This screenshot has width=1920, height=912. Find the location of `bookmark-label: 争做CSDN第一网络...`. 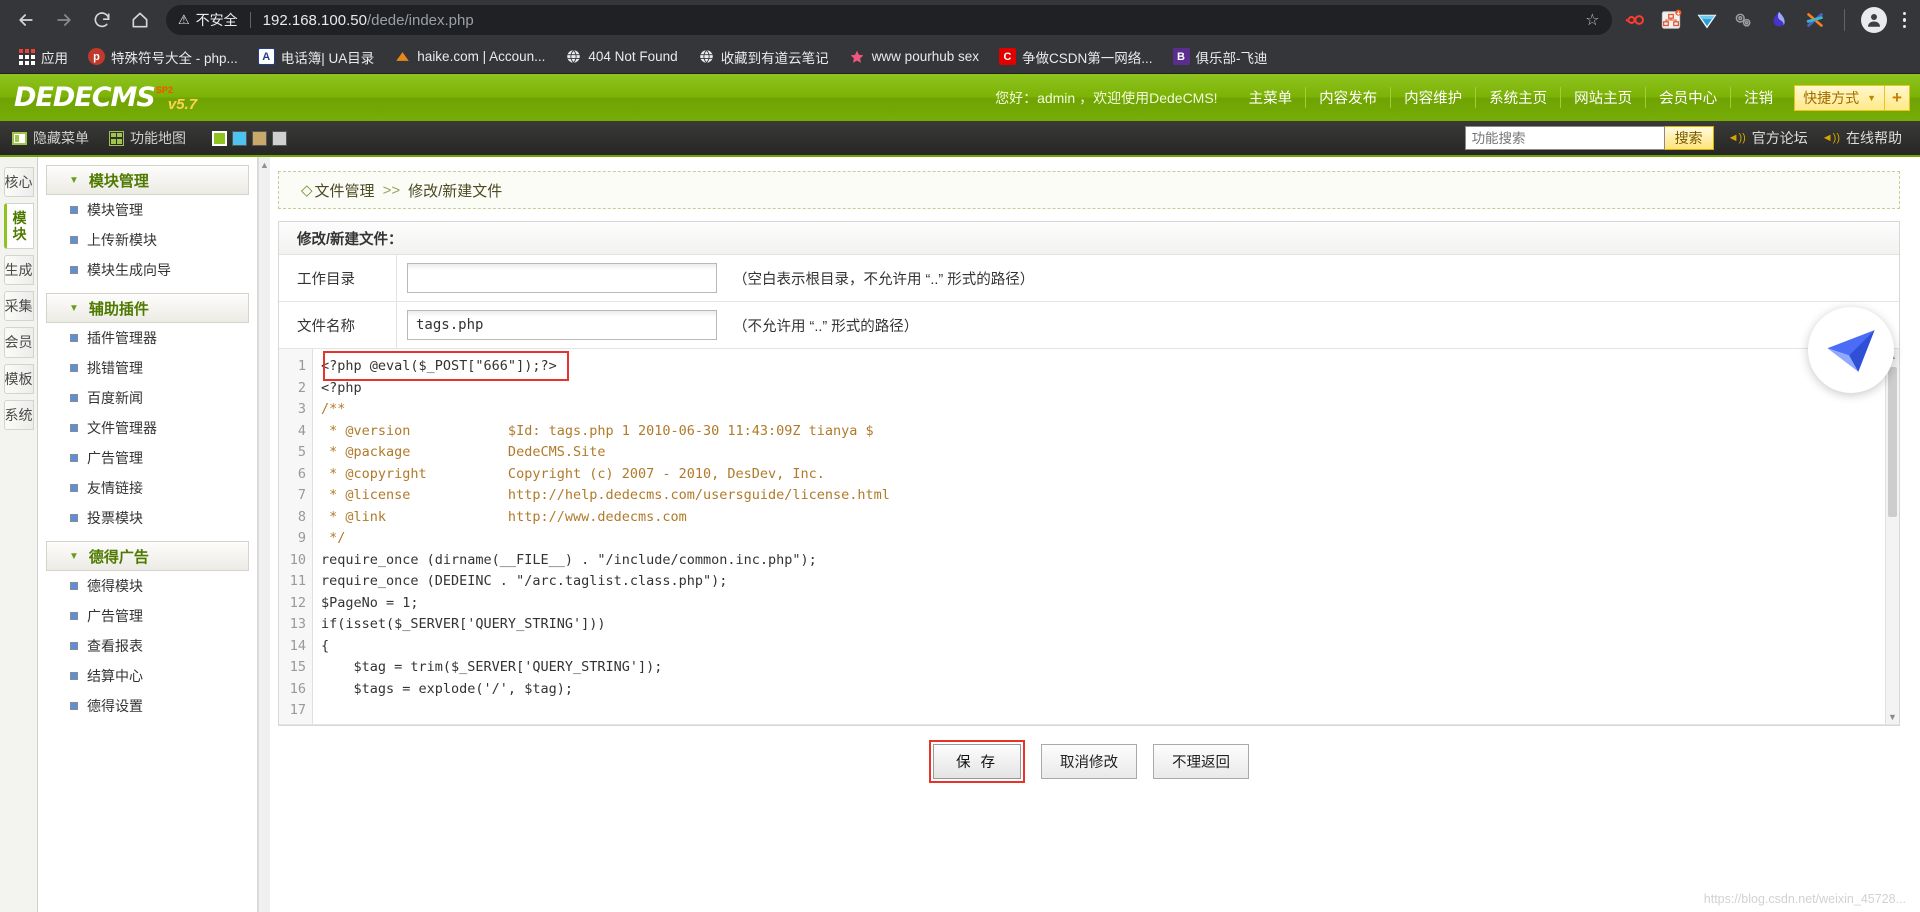

bookmark-label: 争做CSDN第一网络... is located at coordinates (1087, 58).